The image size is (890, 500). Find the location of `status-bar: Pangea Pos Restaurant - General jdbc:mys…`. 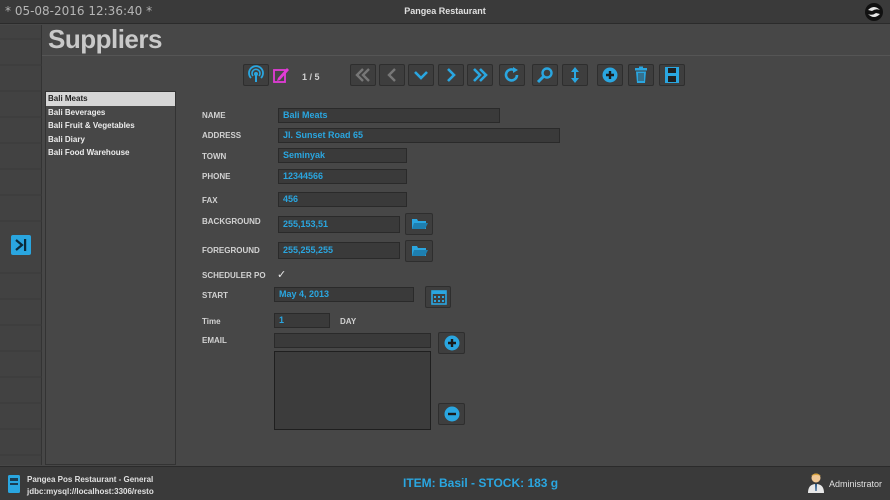

status-bar: Pangea Pos Restaurant - General jdbc:mys… is located at coordinates (445, 483).